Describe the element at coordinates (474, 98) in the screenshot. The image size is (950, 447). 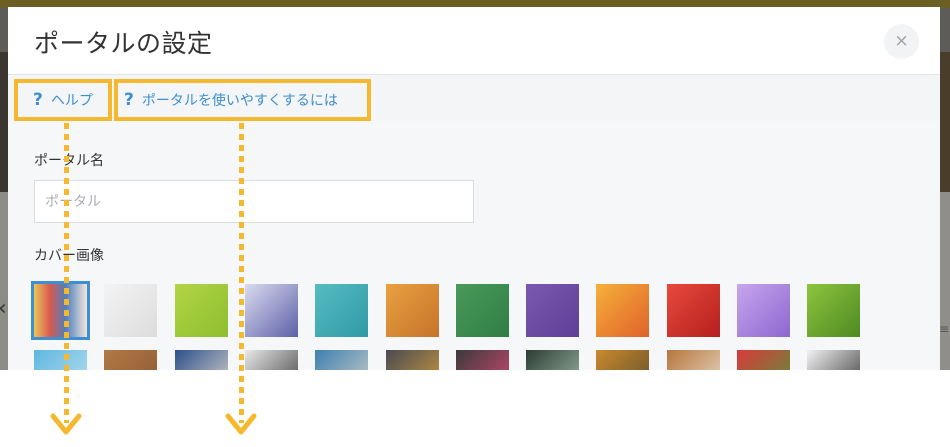
I see `help-links-bar: ? ヘルプ ? ポータルを使いやすくするには` at that location.